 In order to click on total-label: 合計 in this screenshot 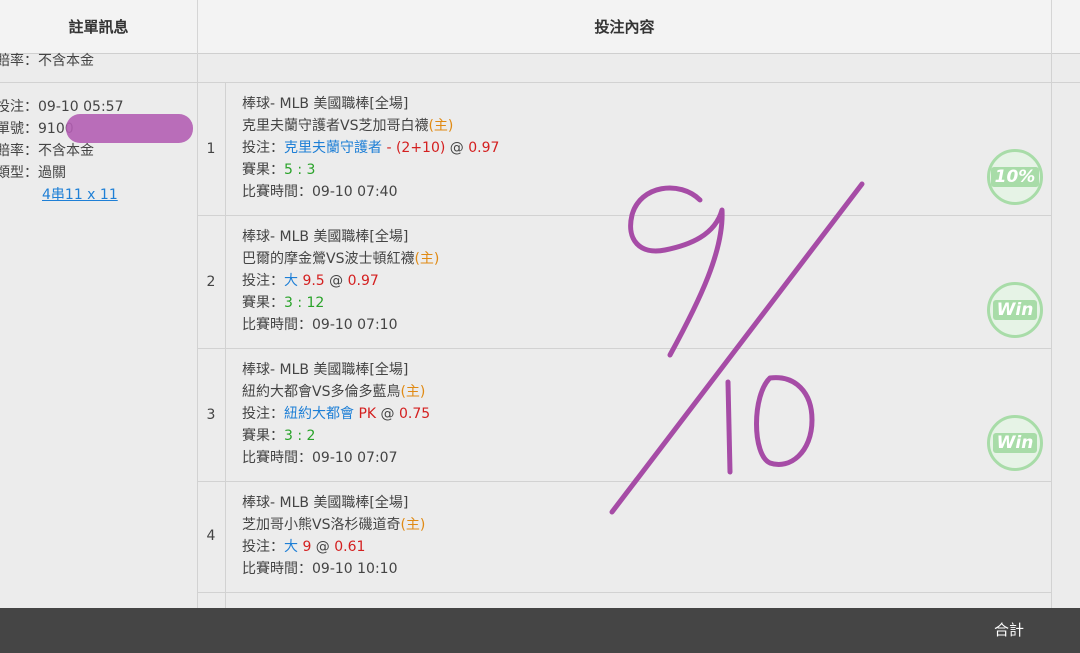, I will do `click(1008, 630)`.